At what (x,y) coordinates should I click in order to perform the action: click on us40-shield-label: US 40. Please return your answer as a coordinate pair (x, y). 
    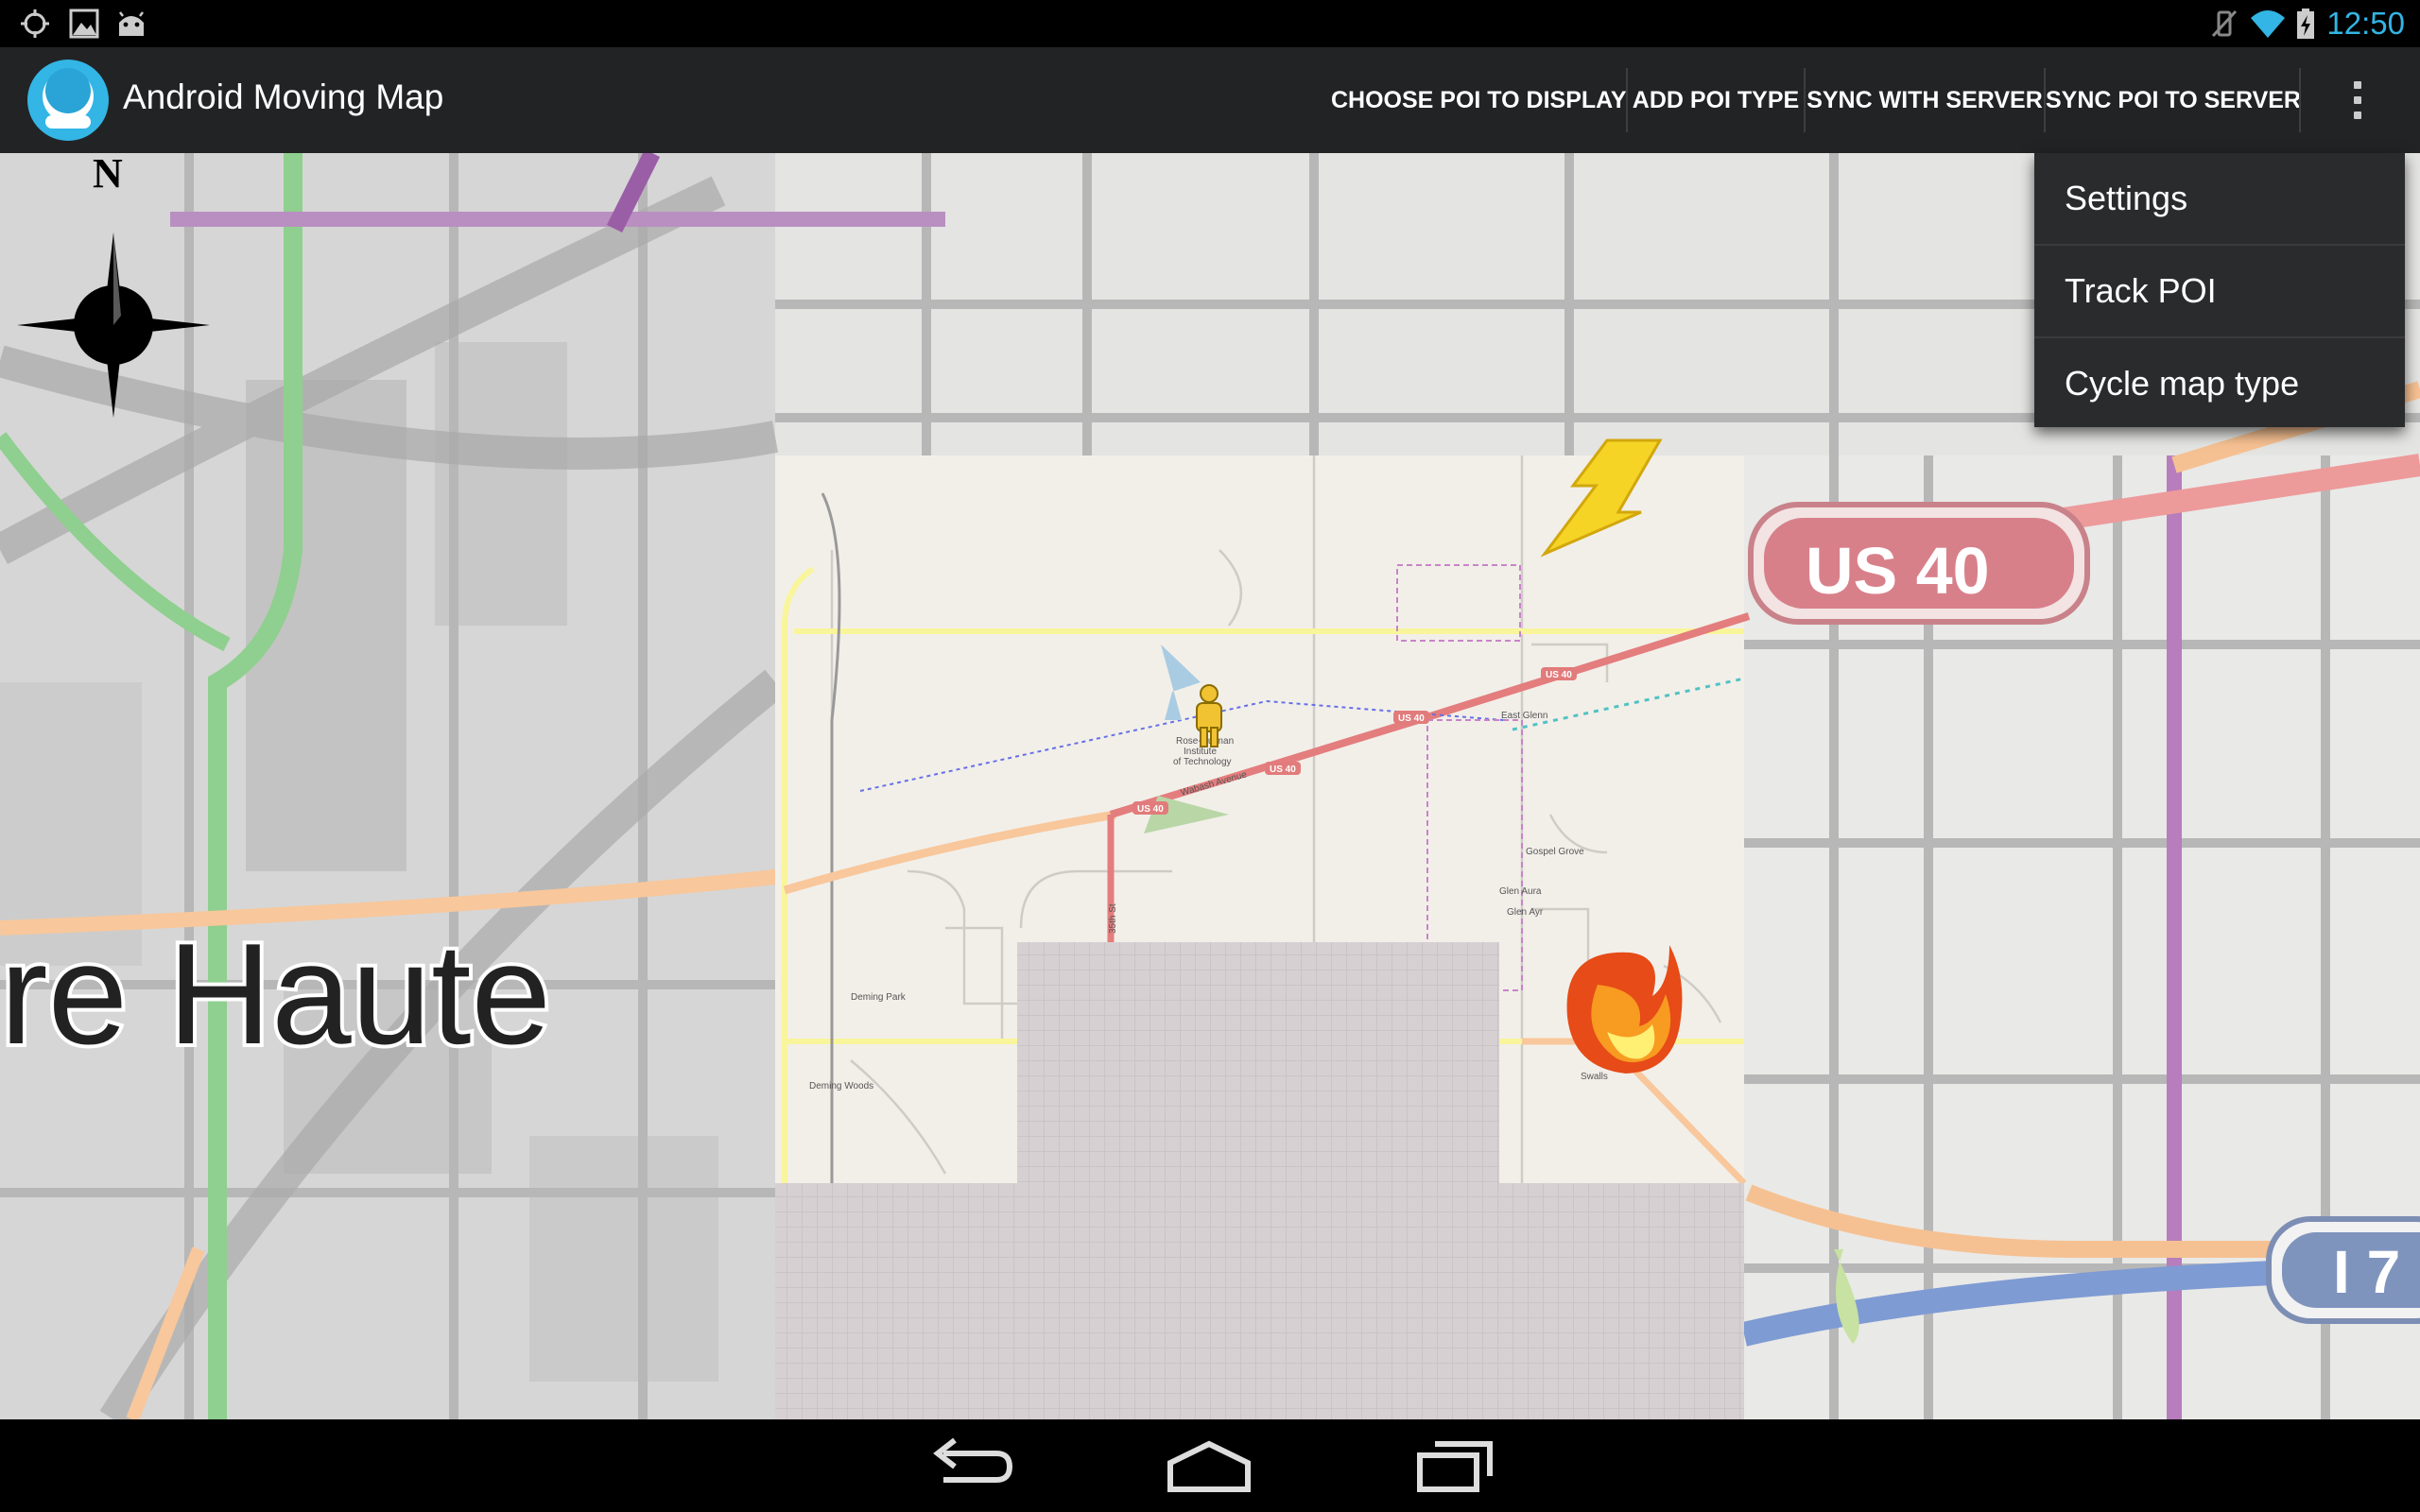
    Looking at the image, I should click on (1898, 571).